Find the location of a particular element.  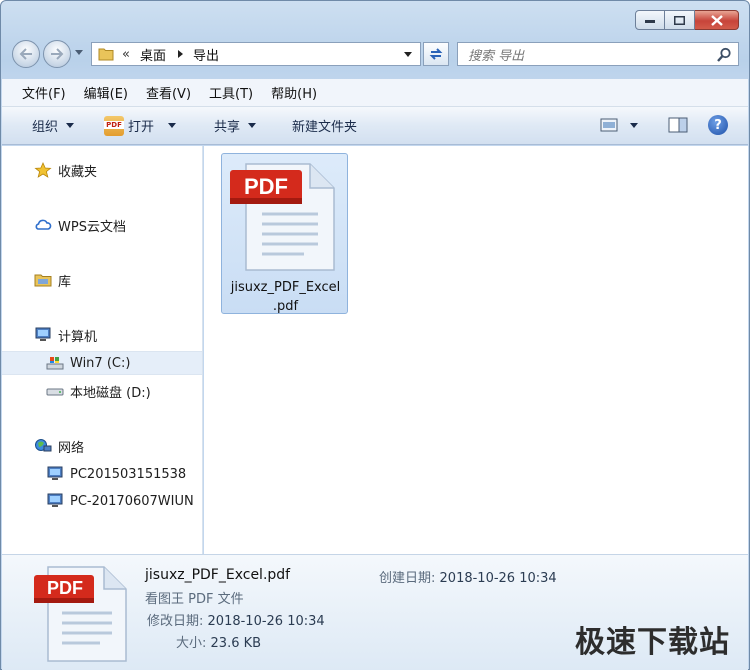

file-name: jisuxz_PDF_Excel .pdf is located at coordinates (285, 297).